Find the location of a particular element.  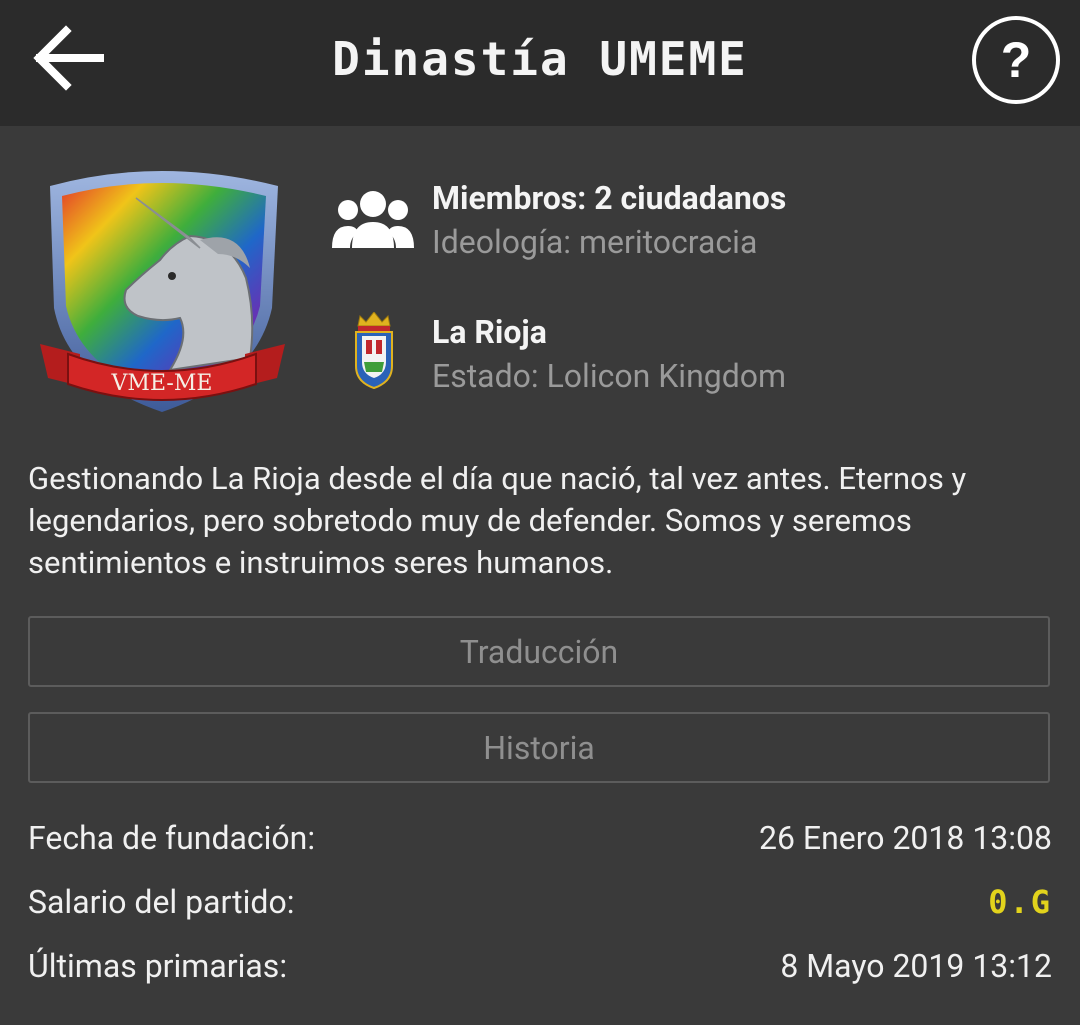

region-name: La Rioja is located at coordinates (489, 332).